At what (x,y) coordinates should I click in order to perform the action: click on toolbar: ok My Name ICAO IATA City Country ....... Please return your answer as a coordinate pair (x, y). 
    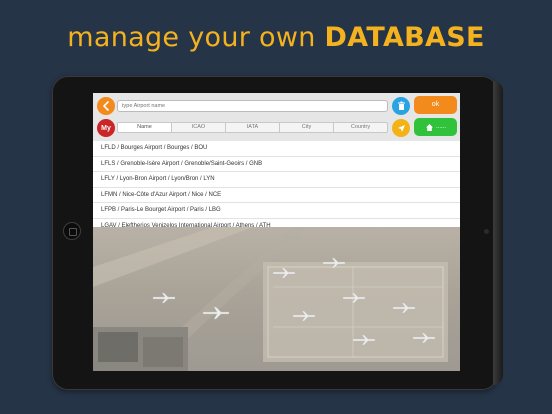
    Looking at the image, I should click on (276, 117).